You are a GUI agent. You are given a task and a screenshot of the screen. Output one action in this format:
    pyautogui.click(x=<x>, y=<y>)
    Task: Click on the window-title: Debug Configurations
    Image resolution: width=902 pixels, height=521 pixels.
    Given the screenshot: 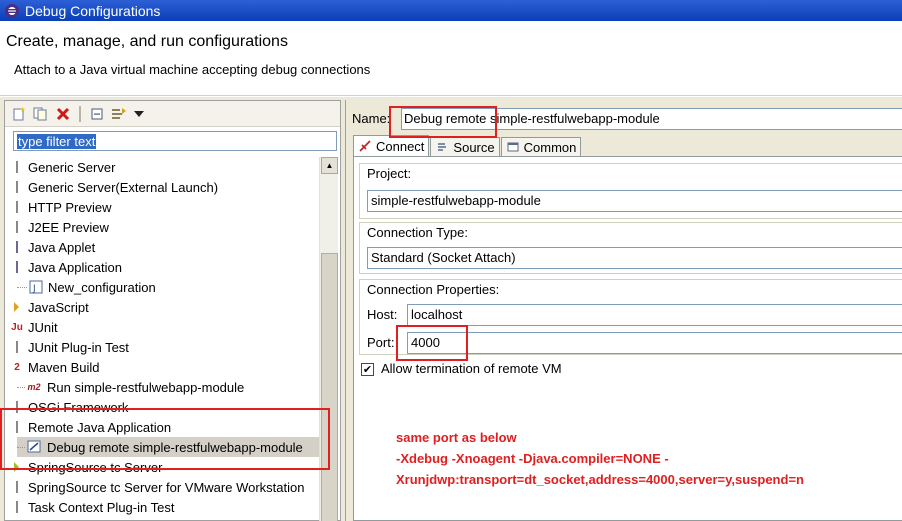 What is the action you would take?
    pyautogui.click(x=93, y=10)
    